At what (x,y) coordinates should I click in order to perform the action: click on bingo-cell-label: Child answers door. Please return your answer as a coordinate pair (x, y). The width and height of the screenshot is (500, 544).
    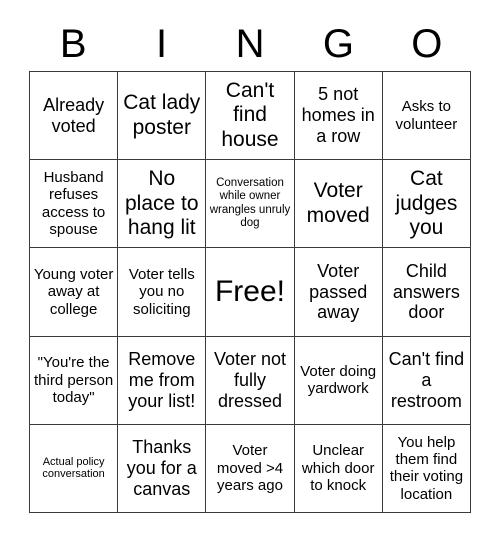
    Looking at the image, I should click on (426, 291).